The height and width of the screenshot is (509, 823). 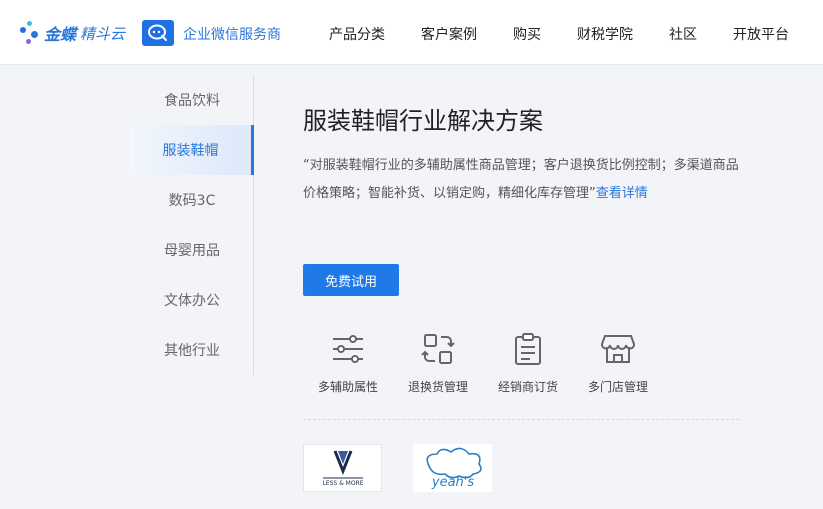 I want to click on brand-card-yeahs: yeah's, so click(x=452, y=468).